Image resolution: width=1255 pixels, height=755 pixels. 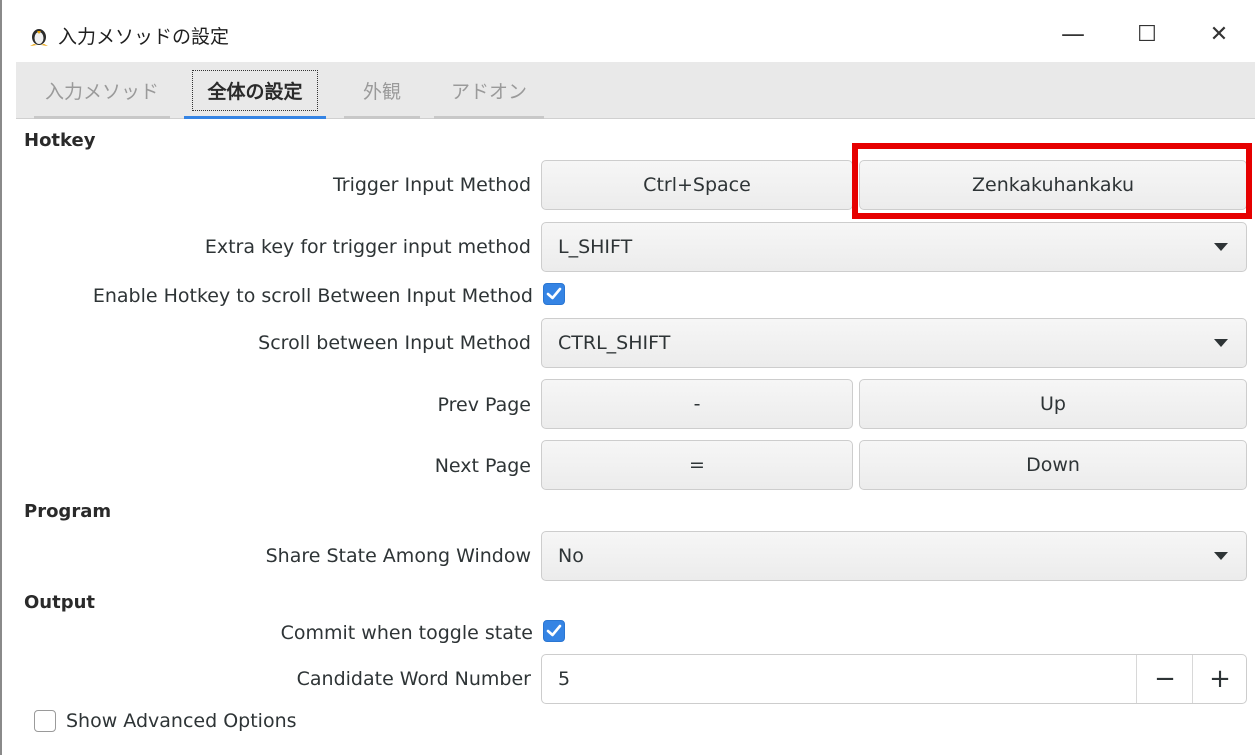 What do you see at coordinates (1165, 679) in the screenshot?
I see `decrement-button: −` at bounding box center [1165, 679].